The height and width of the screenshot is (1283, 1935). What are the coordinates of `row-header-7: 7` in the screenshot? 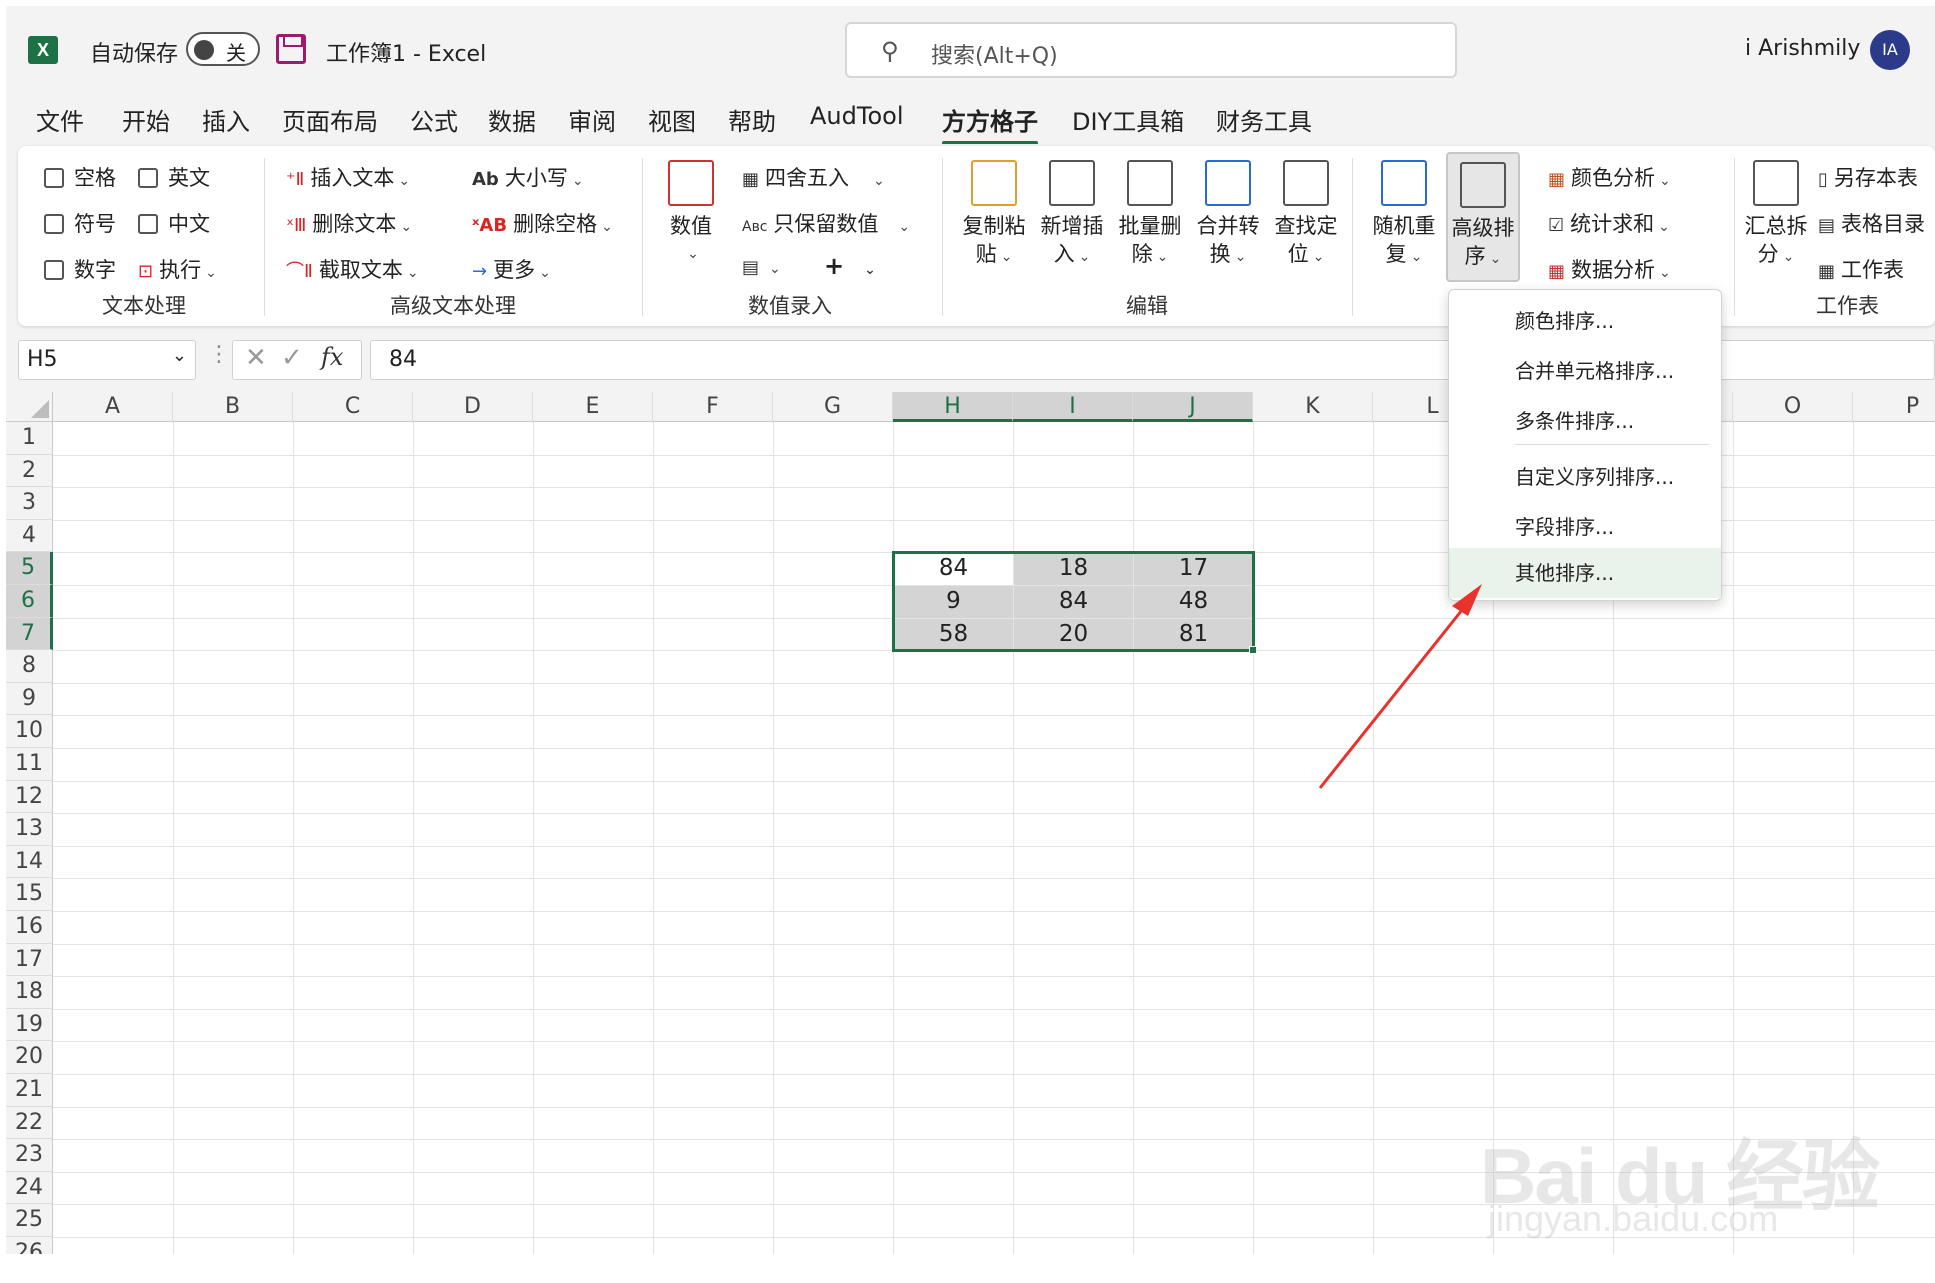 It's located at (29, 634).